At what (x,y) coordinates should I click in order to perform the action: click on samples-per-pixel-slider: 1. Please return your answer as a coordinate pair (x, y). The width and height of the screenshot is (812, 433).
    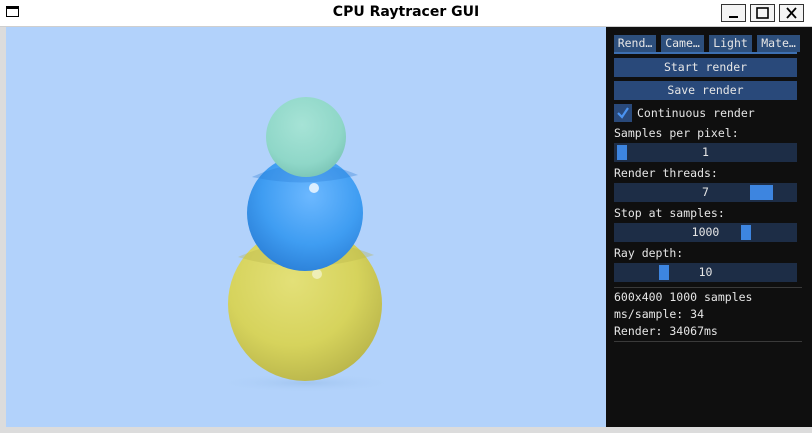
    Looking at the image, I should click on (705, 152).